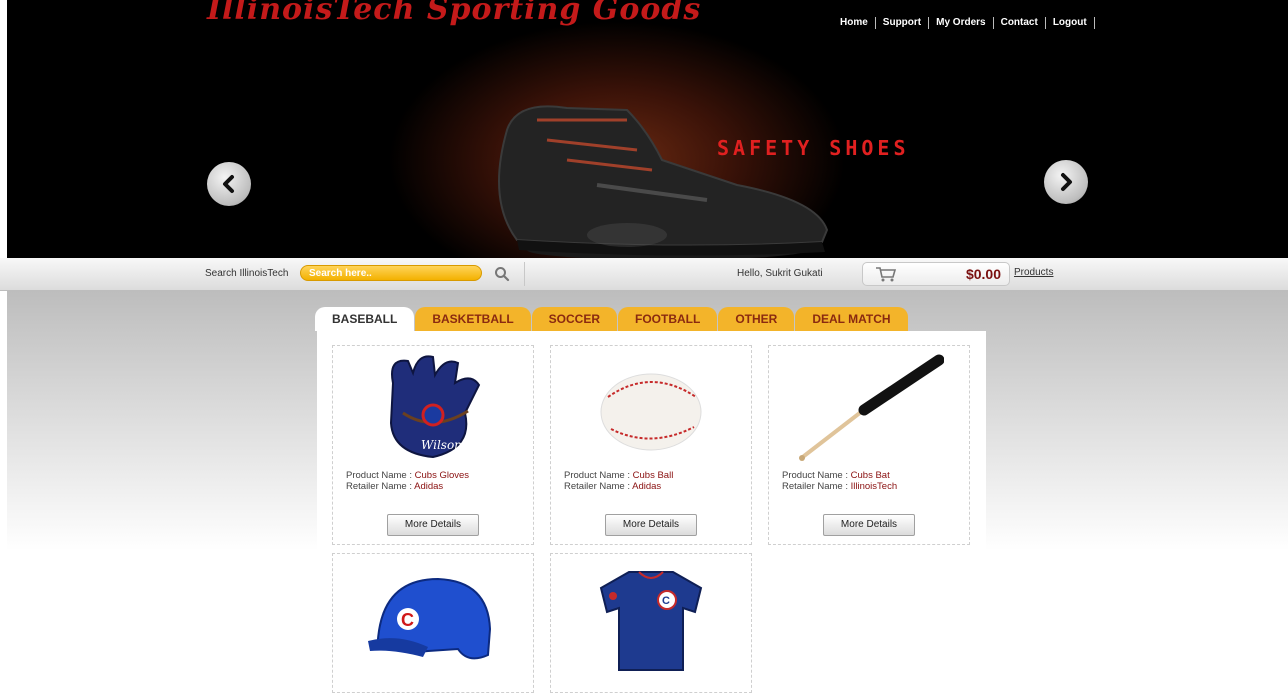 The height and width of the screenshot is (693, 1288). Describe the element at coordinates (903, 23) in the screenshot. I see `nav-support: Support` at that location.